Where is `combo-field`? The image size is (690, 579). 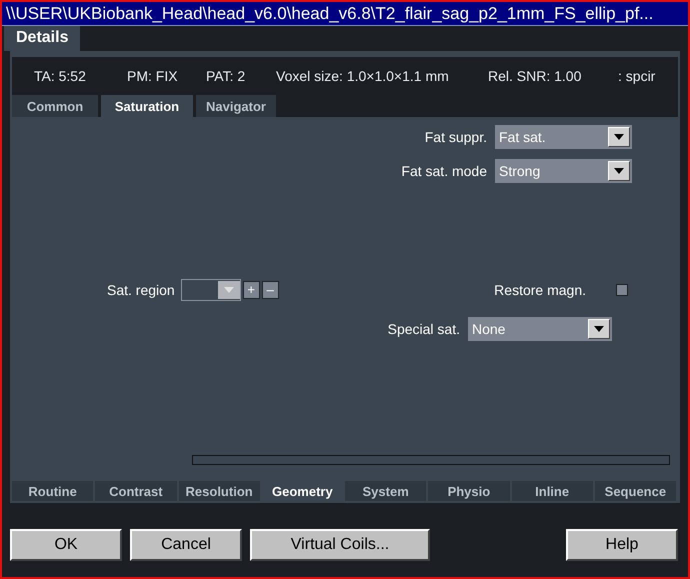 combo-field is located at coordinates (210, 290).